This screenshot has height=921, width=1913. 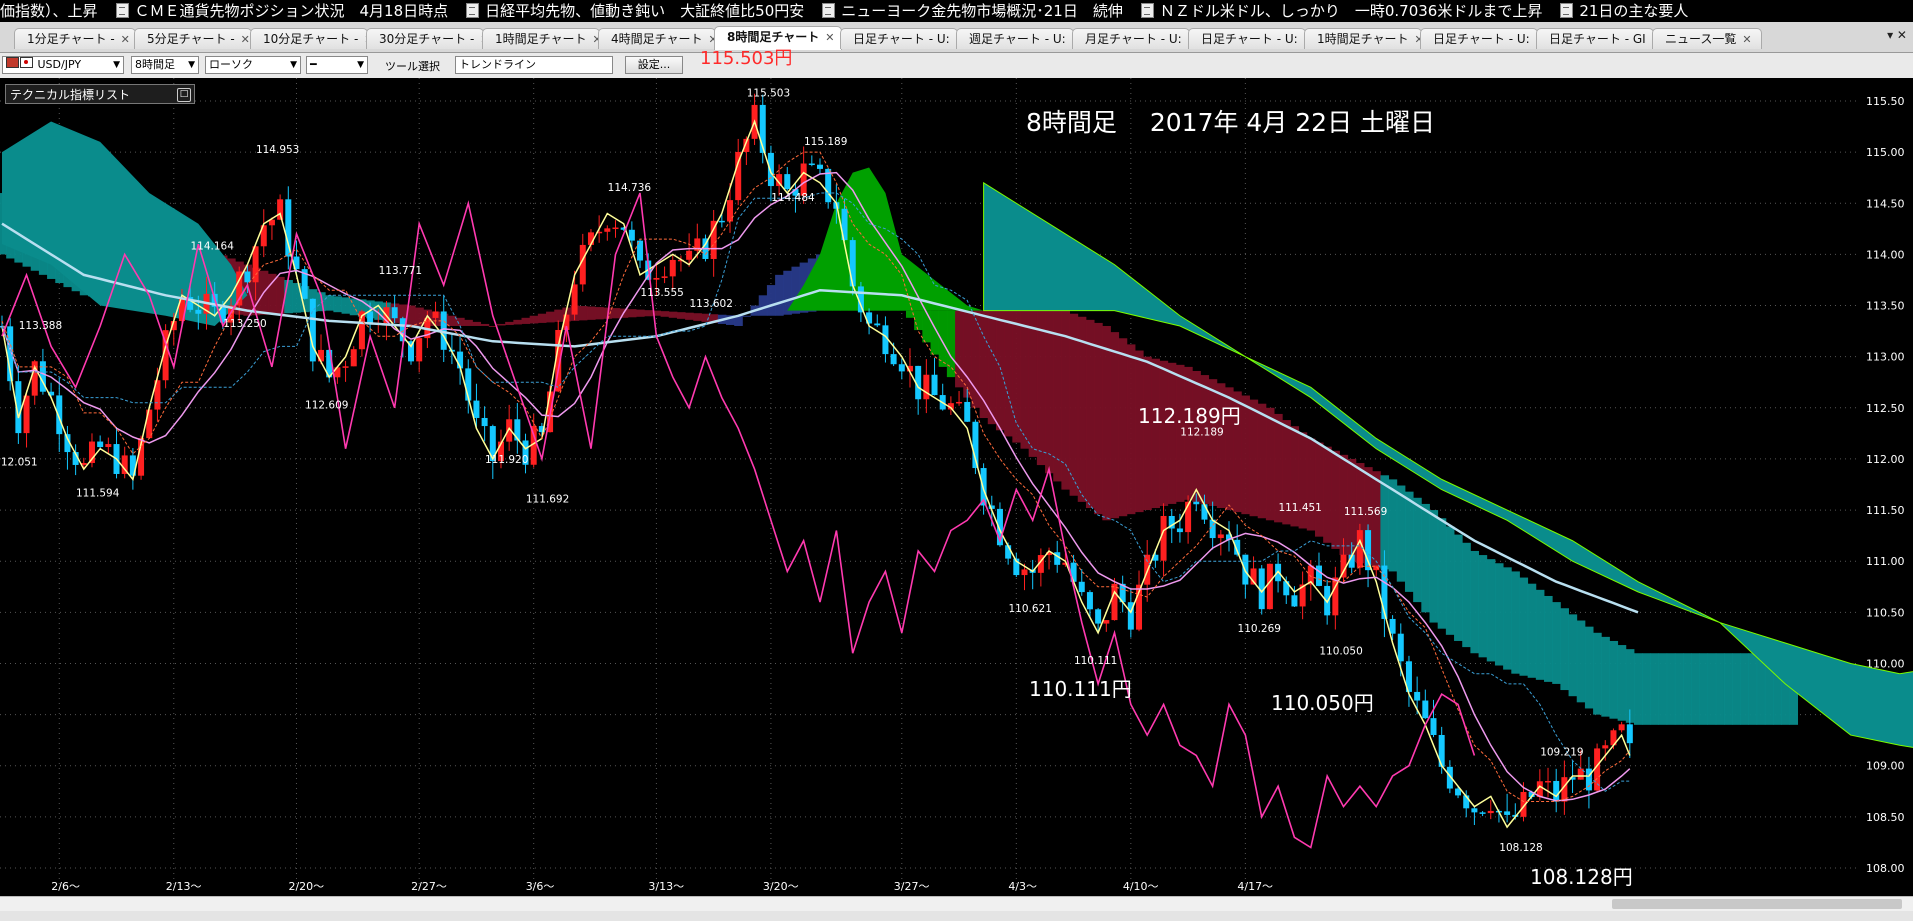 What do you see at coordinates (337, 65) in the screenshot?
I see `line-style-select: ━ ▼` at bounding box center [337, 65].